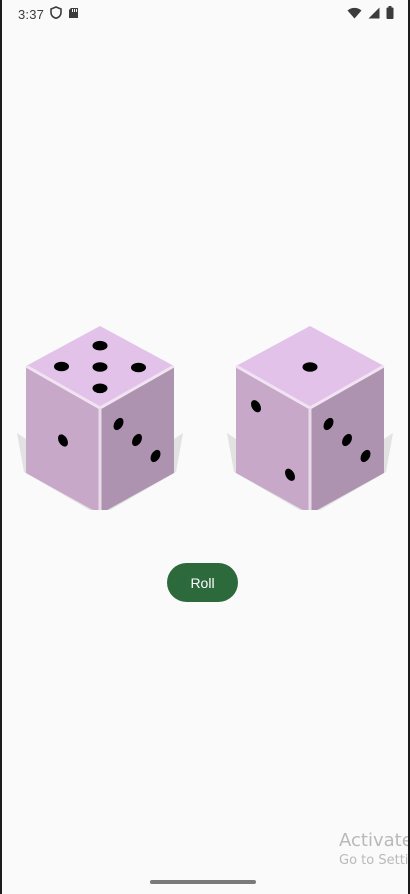 This screenshot has height=894, width=410. What do you see at coordinates (374, 14) in the screenshot?
I see `signal-icon` at bounding box center [374, 14].